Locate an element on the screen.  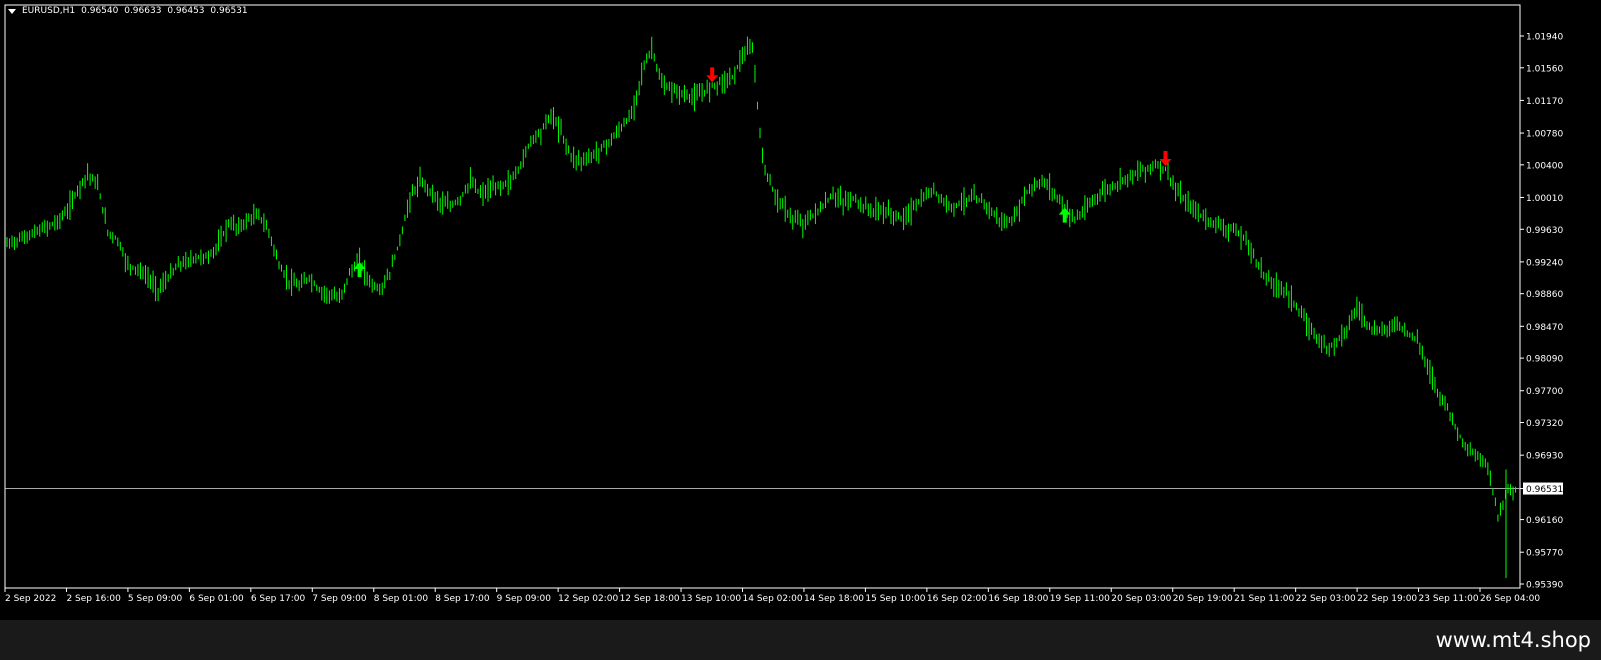
x-tick-label: 8 Sep 01:00 is located at coordinates (401, 599).